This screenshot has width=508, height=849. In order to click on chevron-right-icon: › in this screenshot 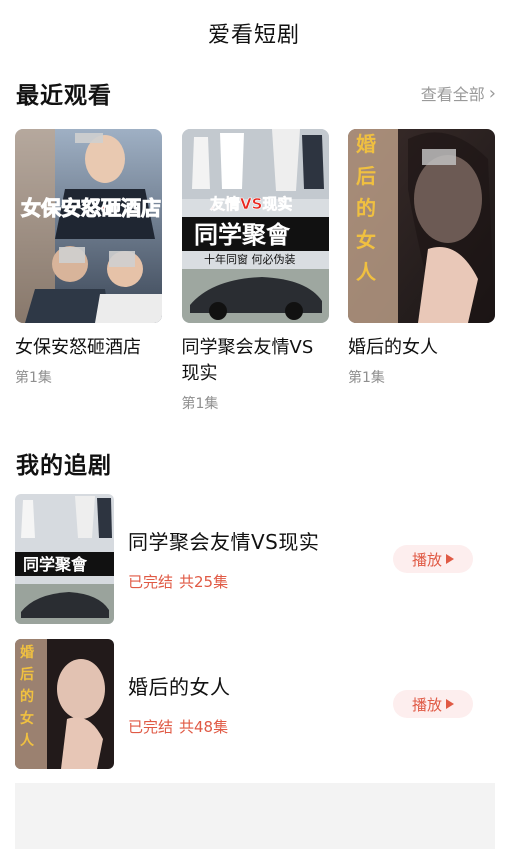, I will do `click(492, 93)`.